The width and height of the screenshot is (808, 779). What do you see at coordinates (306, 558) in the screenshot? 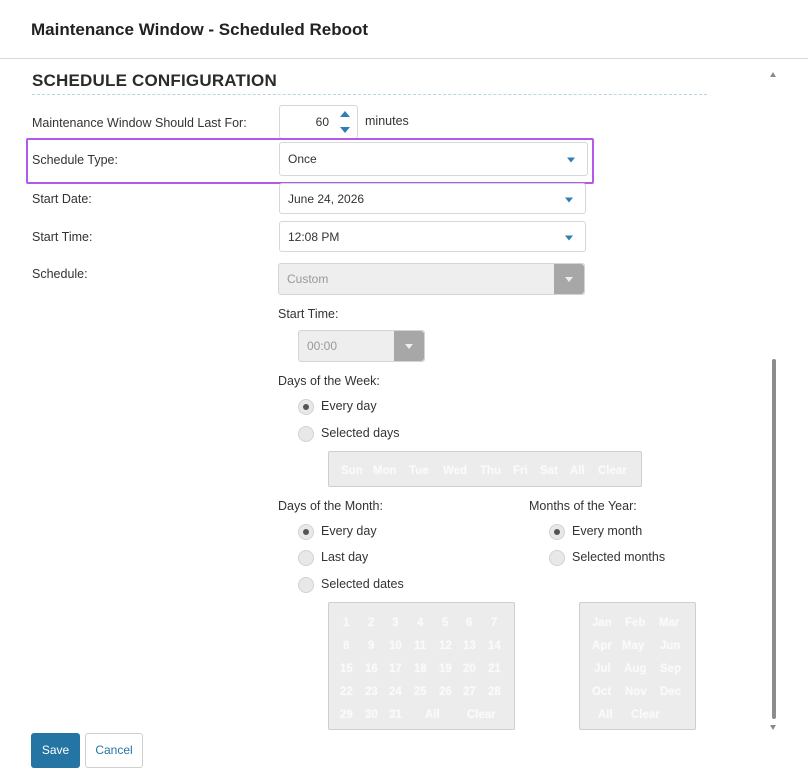
I see `radio-last-day` at bounding box center [306, 558].